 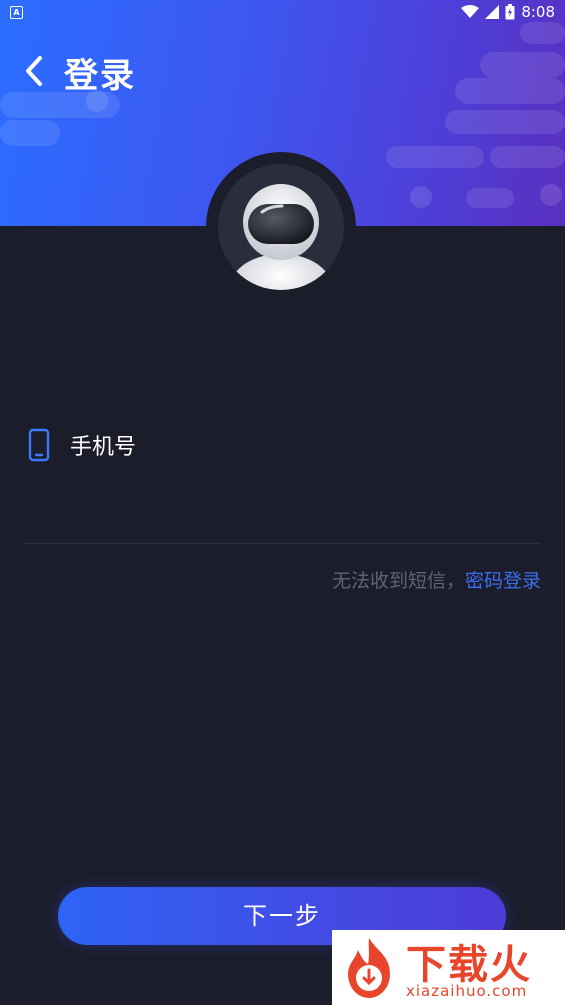 I want to click on login-hint: 无法收到短信，密码登录, so click(x=436, y=579).